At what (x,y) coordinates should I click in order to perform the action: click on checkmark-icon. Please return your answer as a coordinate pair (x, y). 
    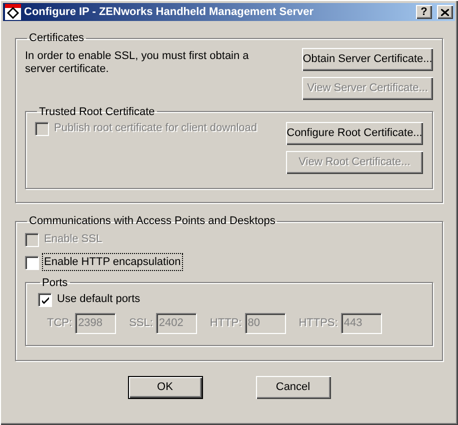
    Looking at the image, I should click on (45, 300).